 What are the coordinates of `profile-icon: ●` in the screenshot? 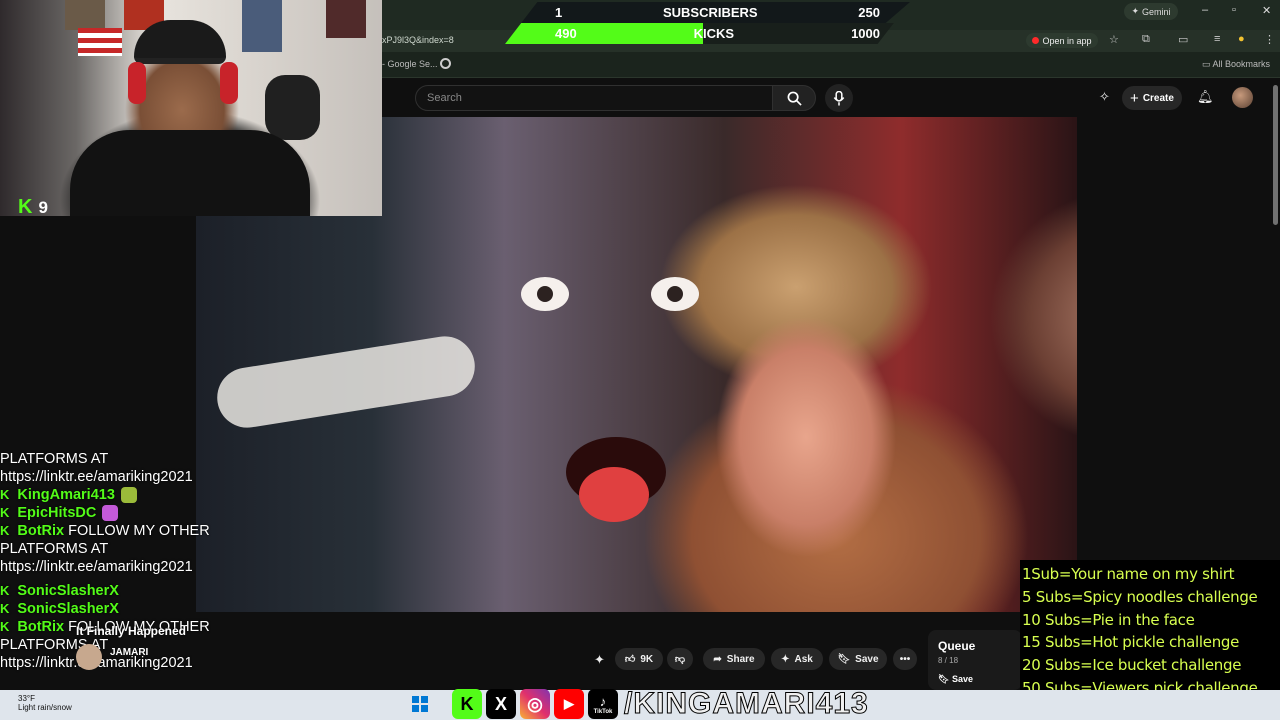 It's located at (1241, 39).